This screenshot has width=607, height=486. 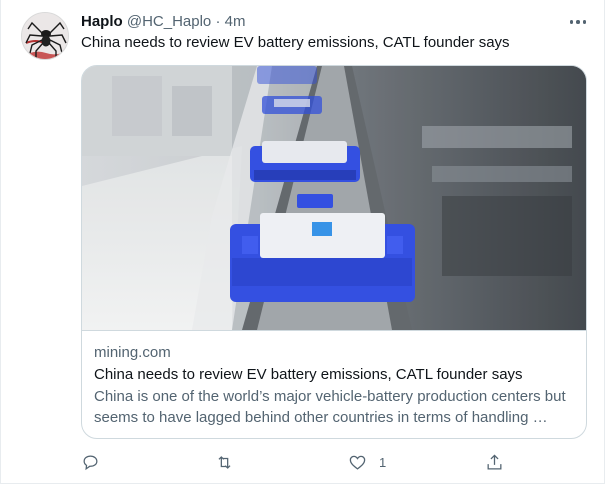 What do you see at coordinates (357, 462) in the screenshot?
I see `heart-icon` at bounding box center [357, 462].